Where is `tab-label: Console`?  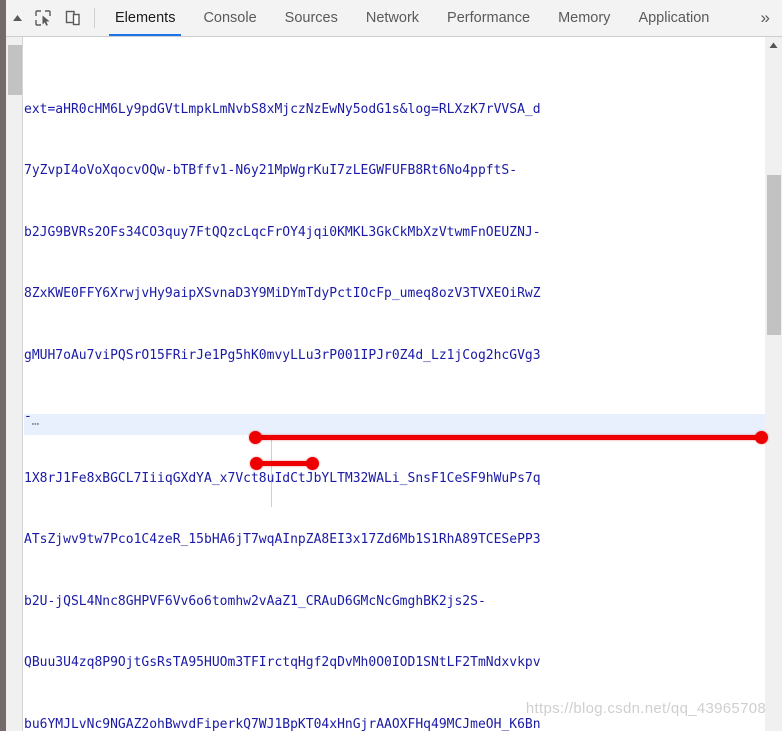 tab-label: Console is located at coordinates (230, 18).